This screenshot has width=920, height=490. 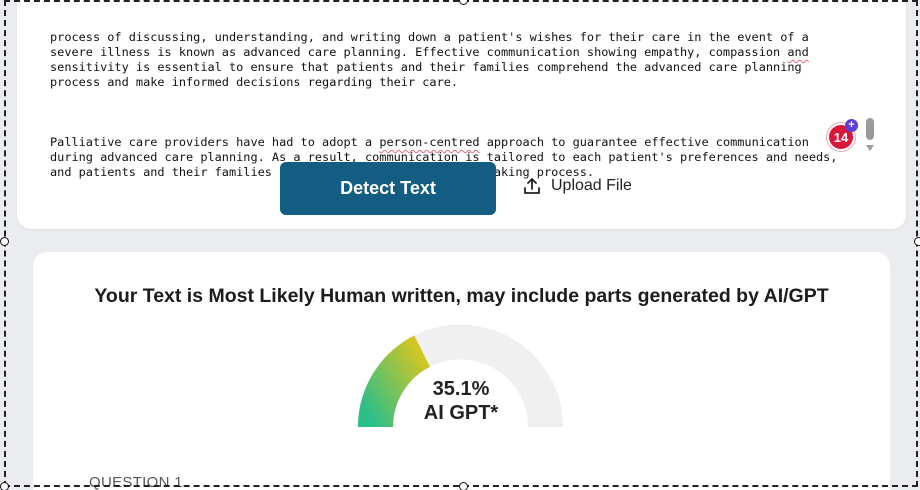 What do you see at coordinates (851, 125) in the screenshot?
I see `plus-icon: +` at bounding box center [851, 125].